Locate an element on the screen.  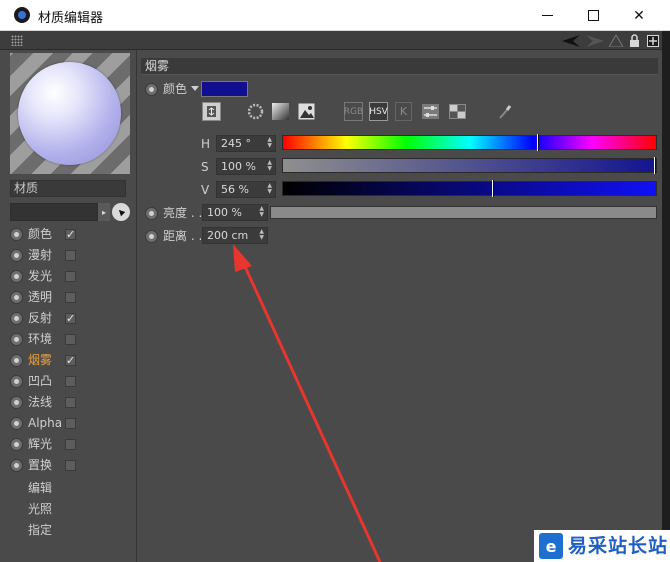
watermark: e 易采站长站 is located at coordinates (602, 546).